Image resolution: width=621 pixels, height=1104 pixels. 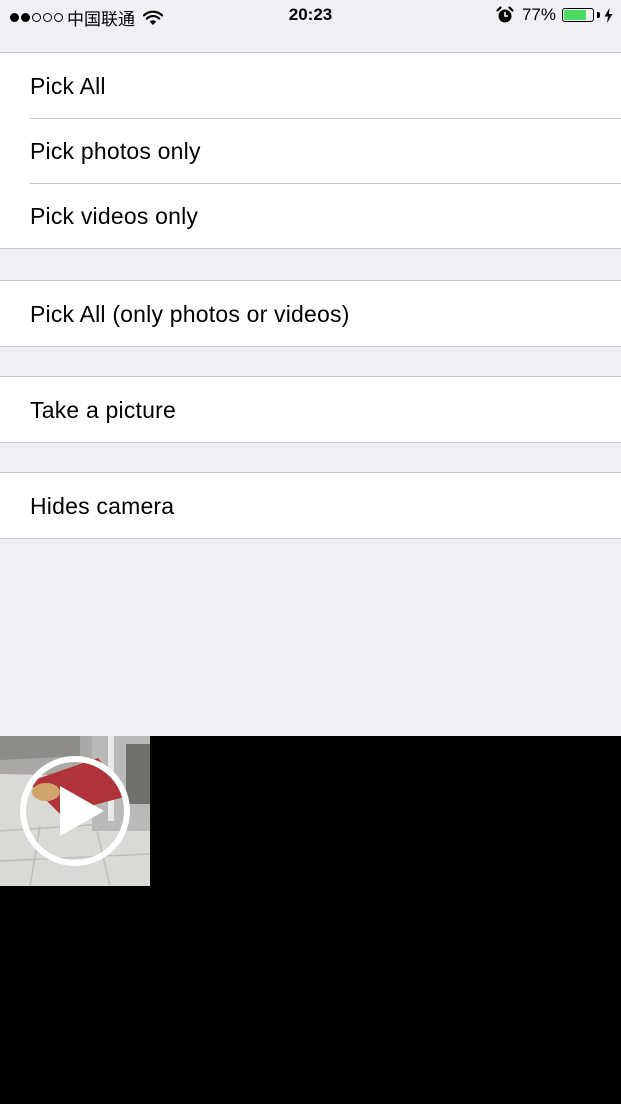 I want to click on video-thumbnail, so click(x=75, y=811).